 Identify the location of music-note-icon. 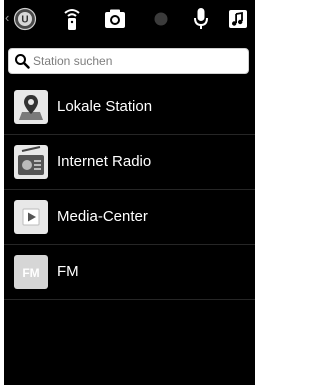
(238, 19).